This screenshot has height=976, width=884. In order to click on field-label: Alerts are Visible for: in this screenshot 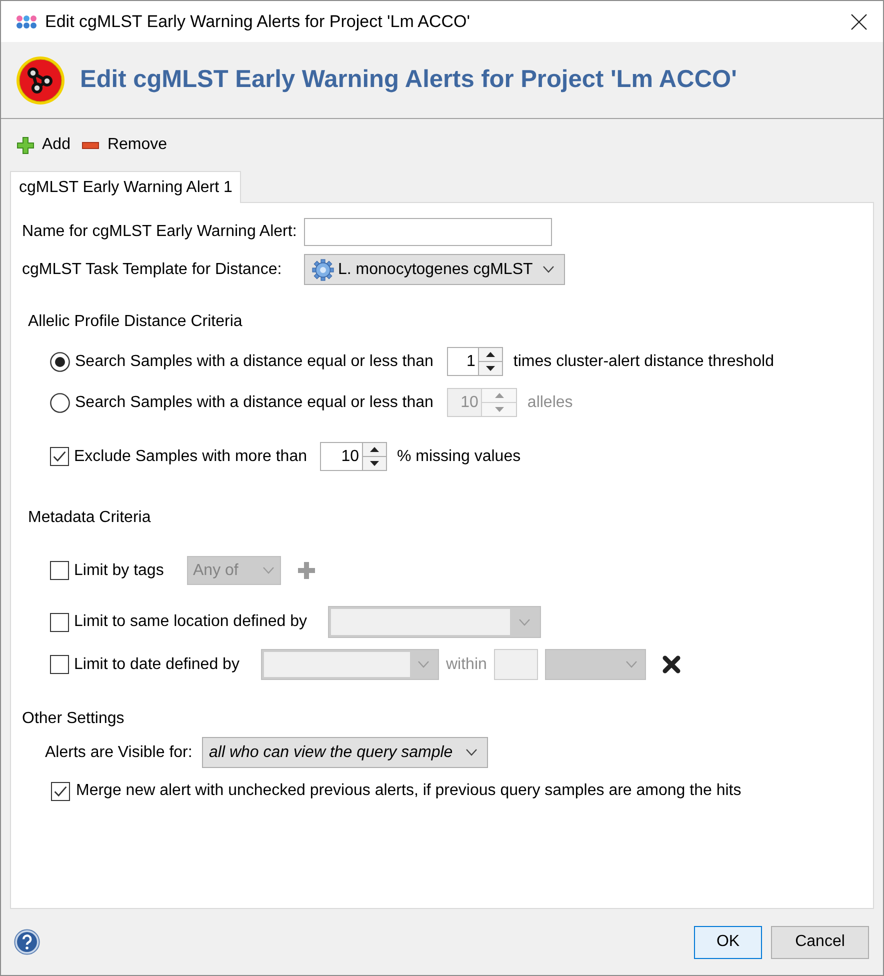, I will do `click(118, 752)`.